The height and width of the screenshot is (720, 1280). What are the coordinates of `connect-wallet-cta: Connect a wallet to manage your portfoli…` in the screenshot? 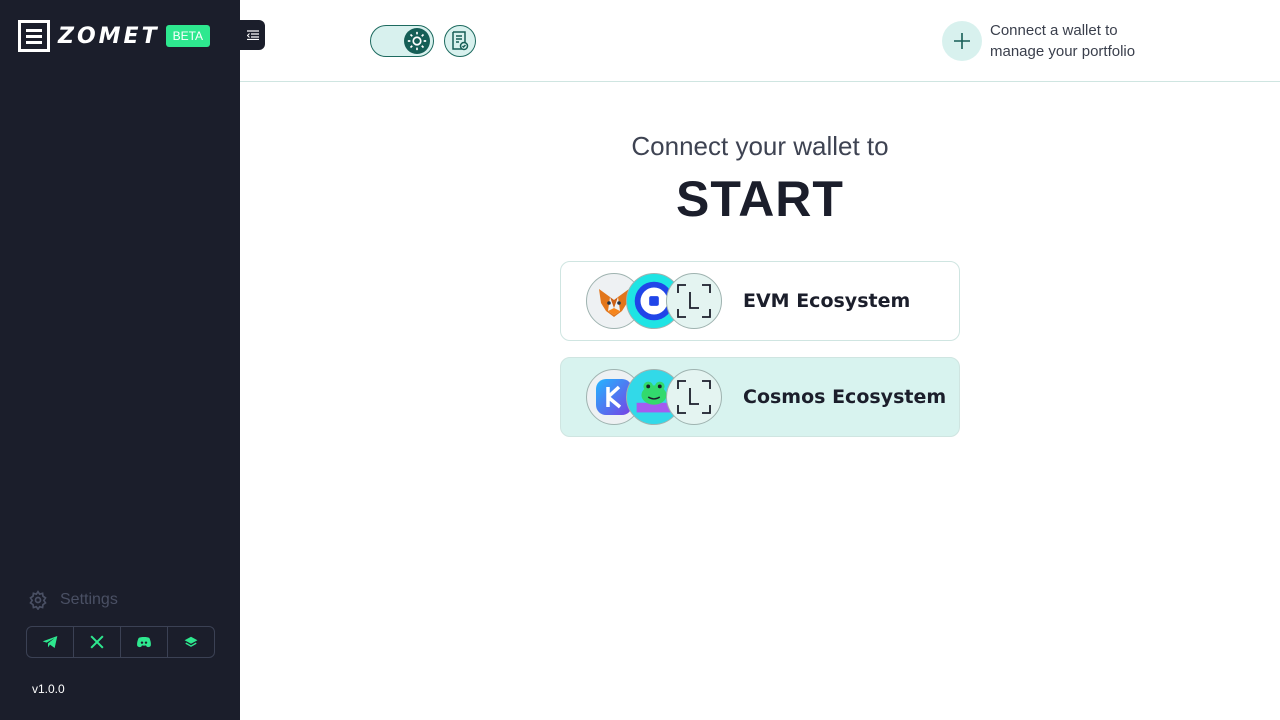 It's located at (1051, 41).